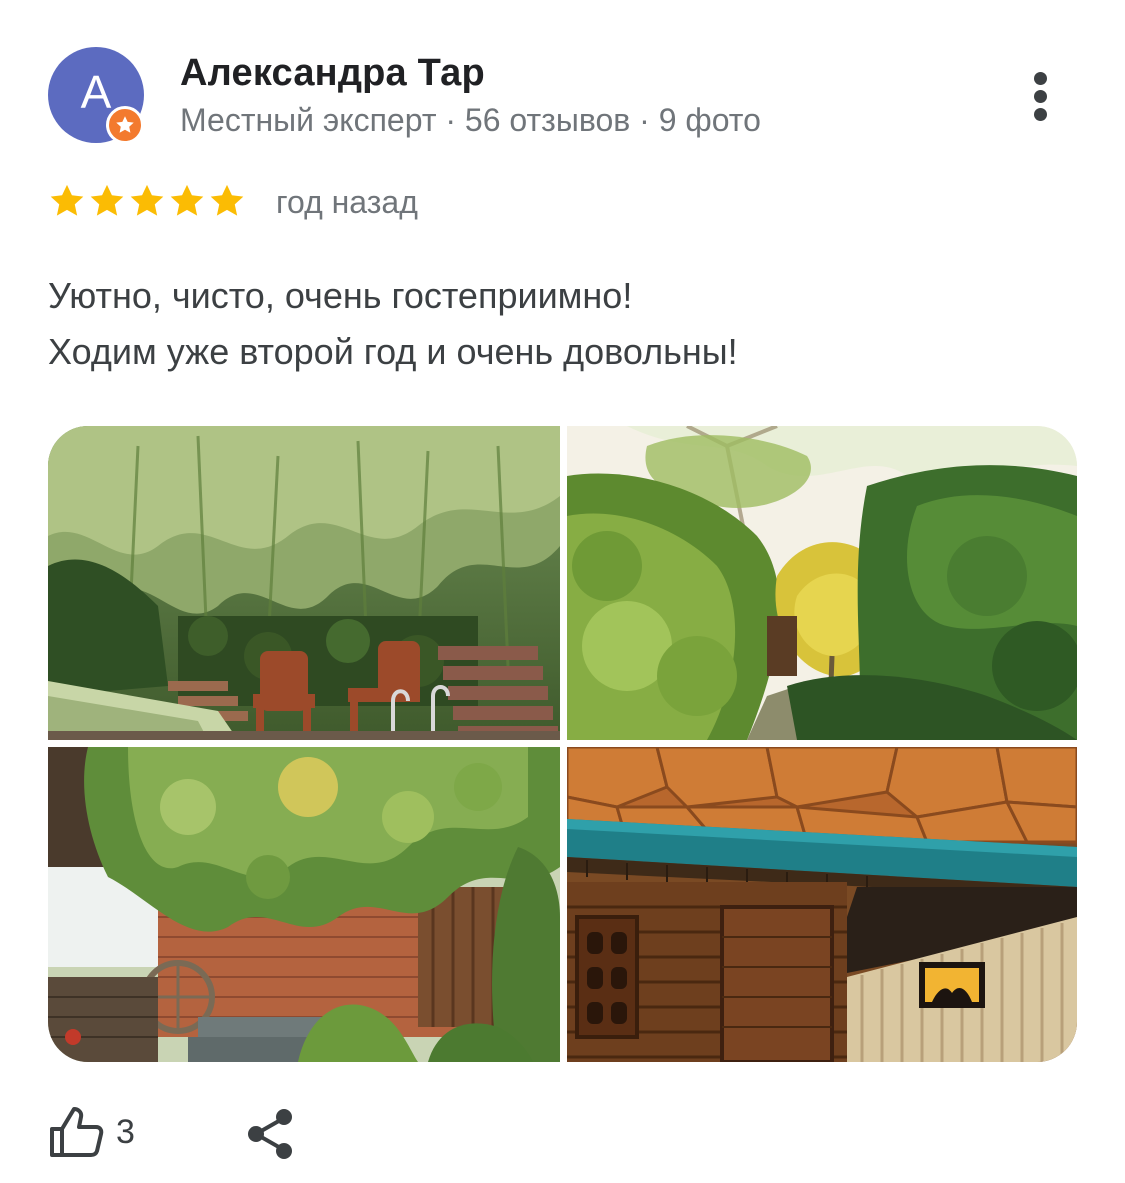 The width and height of the screenshot is (1125, 1183). What do you see at coordinates (304, 904) in the screenshot?
I see `photo-brick-wall-vines` at bounding box center [304, 904].